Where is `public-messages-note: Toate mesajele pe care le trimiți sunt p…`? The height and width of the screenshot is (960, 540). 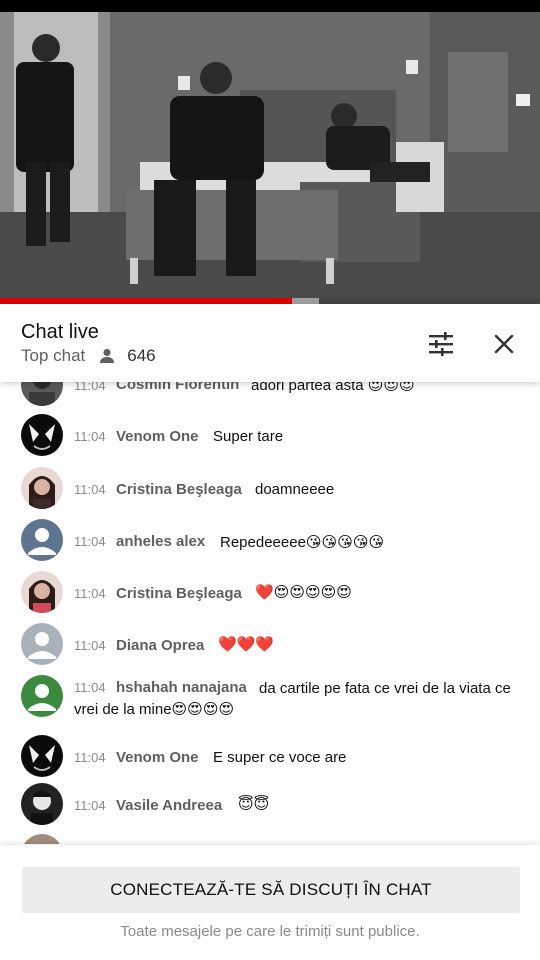
public-messages-note: Toate mesajele pe care le trimiți sunt p… is located at coordinates (270, 931).